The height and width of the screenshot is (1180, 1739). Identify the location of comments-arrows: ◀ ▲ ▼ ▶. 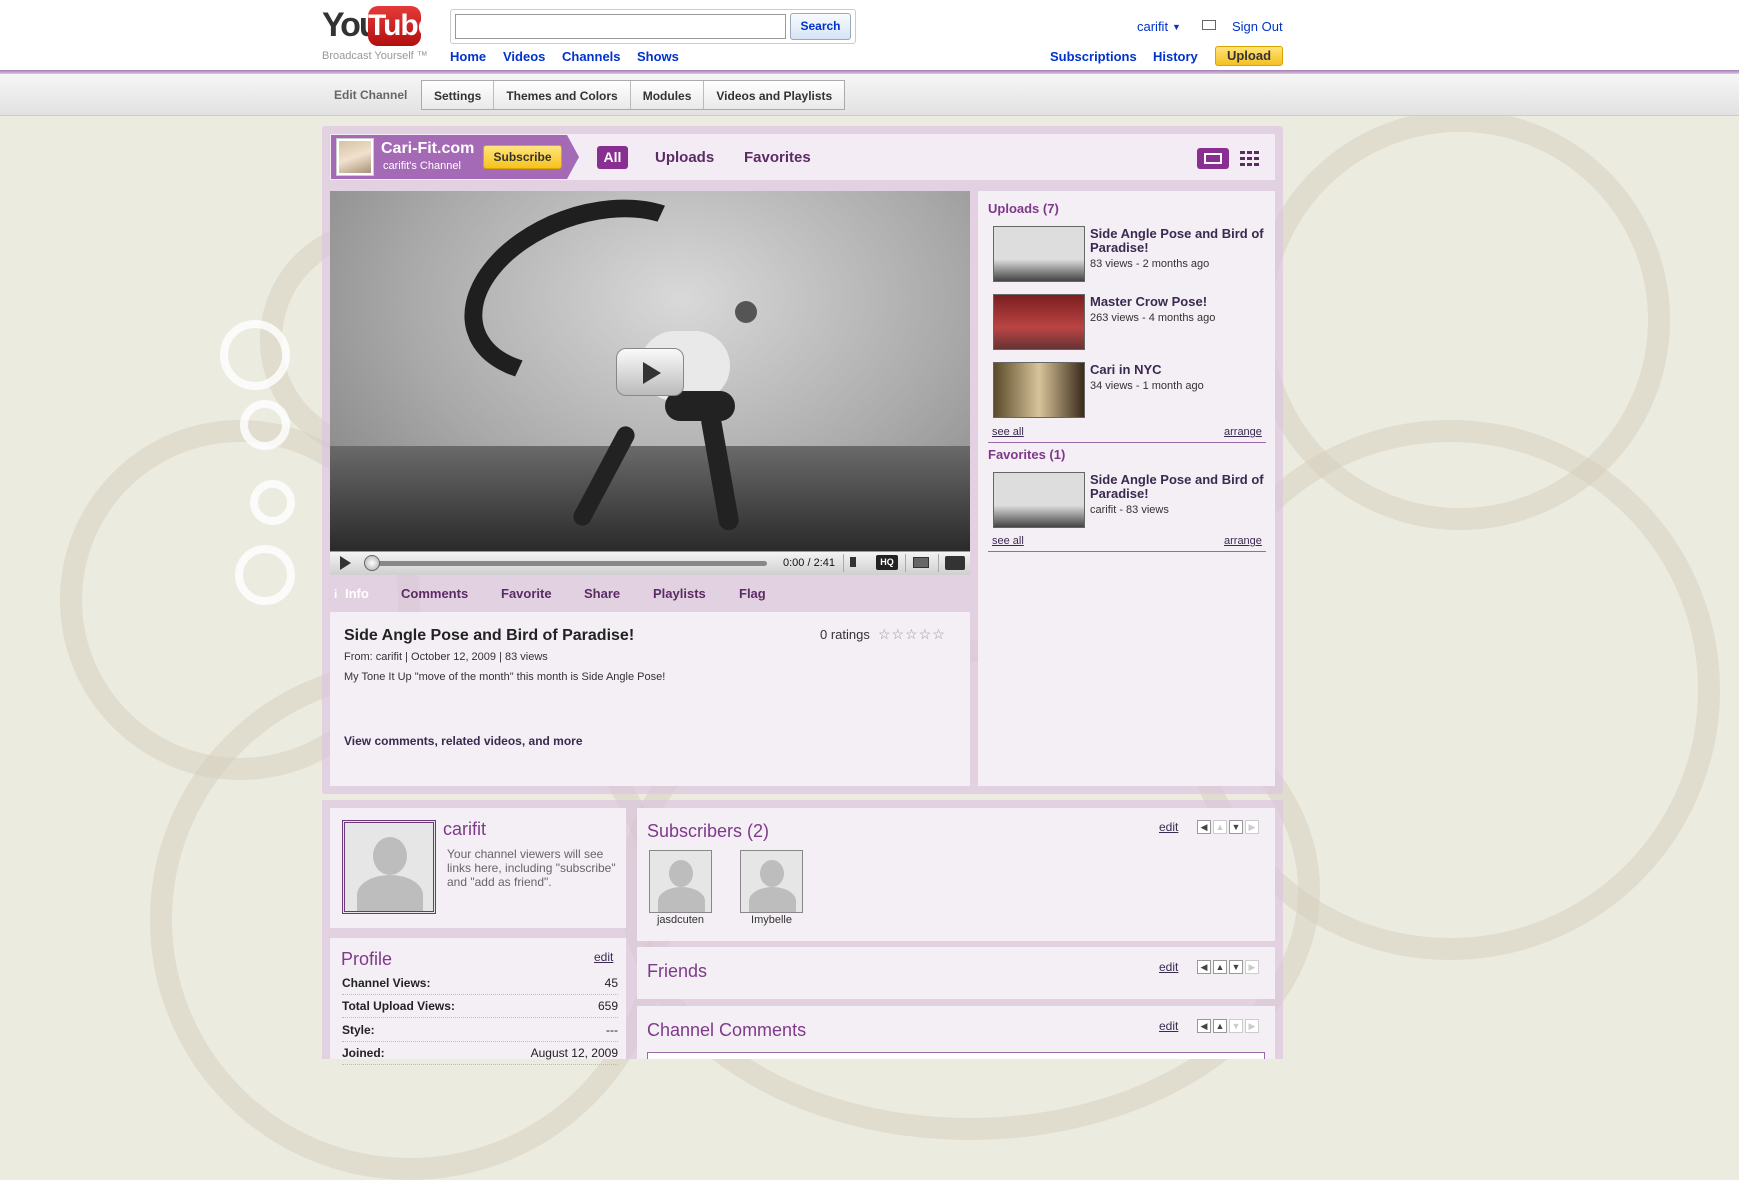
(1228, 1026).